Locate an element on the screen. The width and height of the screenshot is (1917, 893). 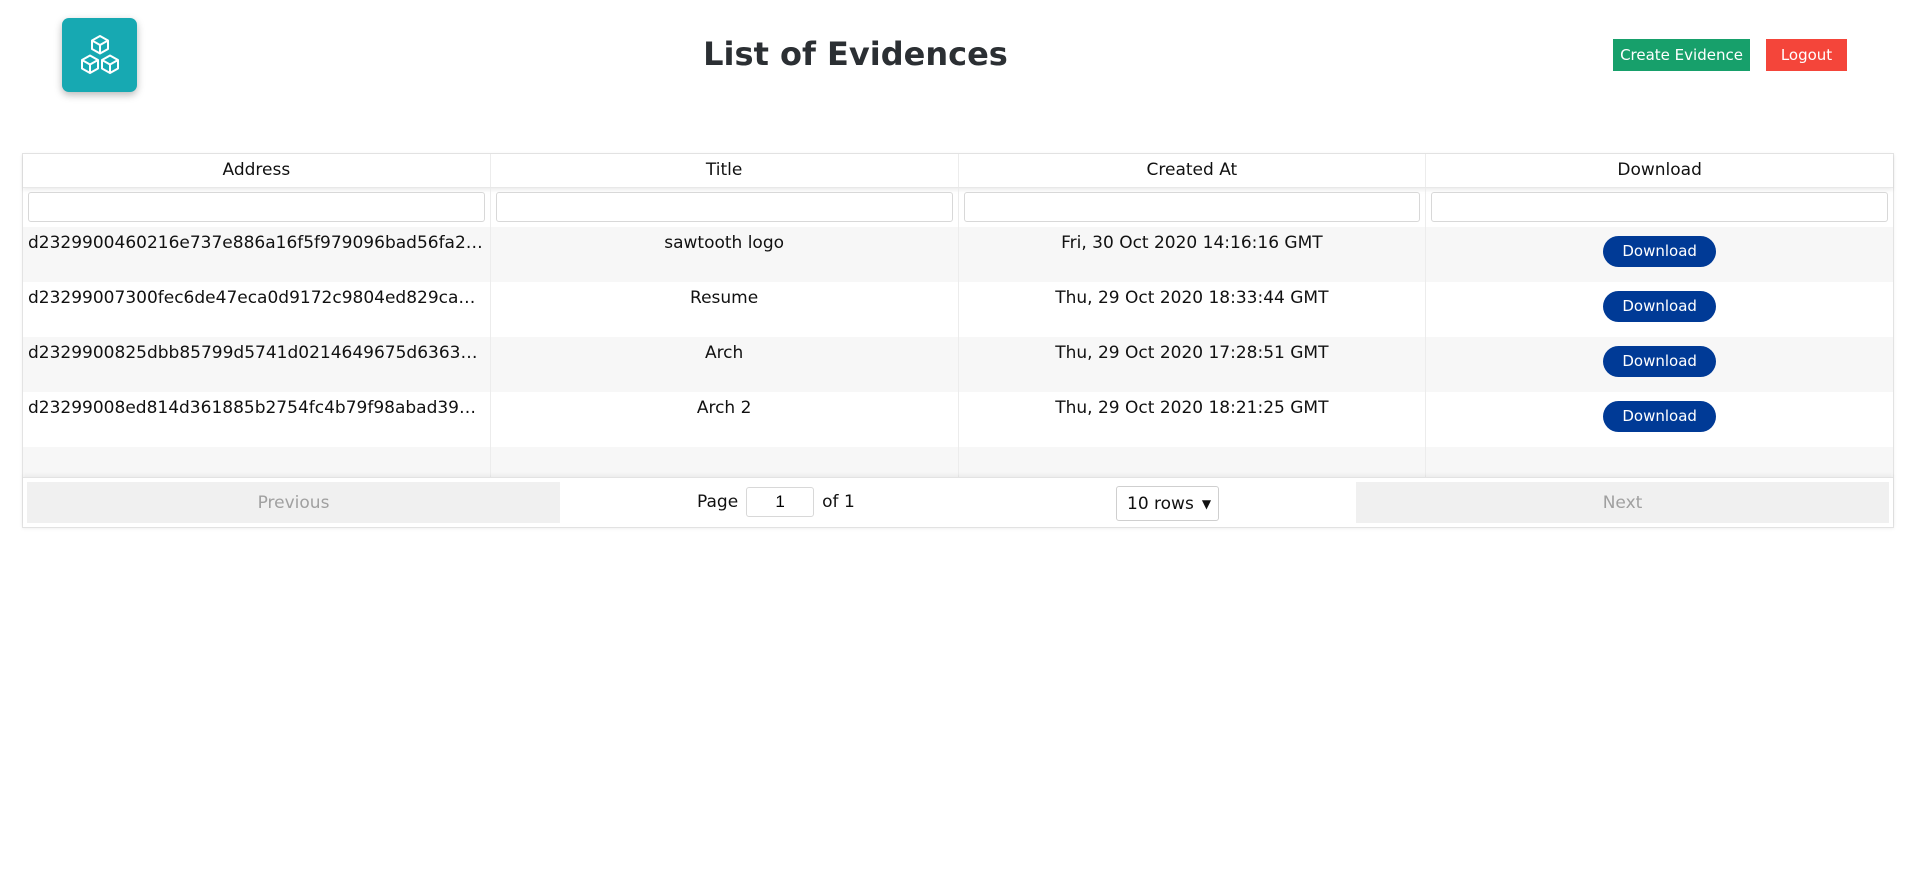
column-header-address: Address is located at coordinates (257, 170).